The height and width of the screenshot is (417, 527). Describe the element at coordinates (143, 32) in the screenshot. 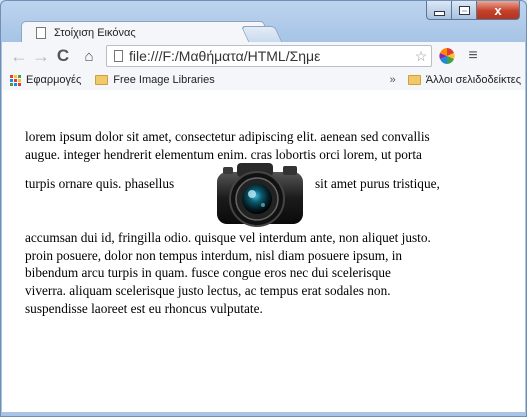

I see `tab-active: Στοίχιση Εικόνας ×` at that location.